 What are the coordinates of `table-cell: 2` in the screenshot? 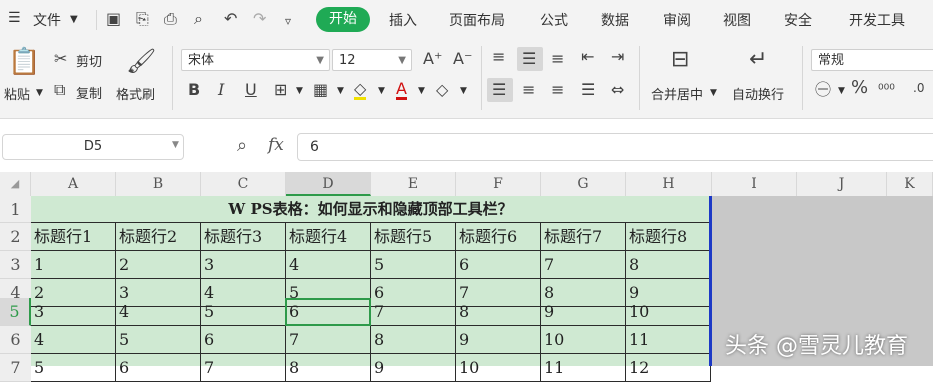 It's located at (158, 265).